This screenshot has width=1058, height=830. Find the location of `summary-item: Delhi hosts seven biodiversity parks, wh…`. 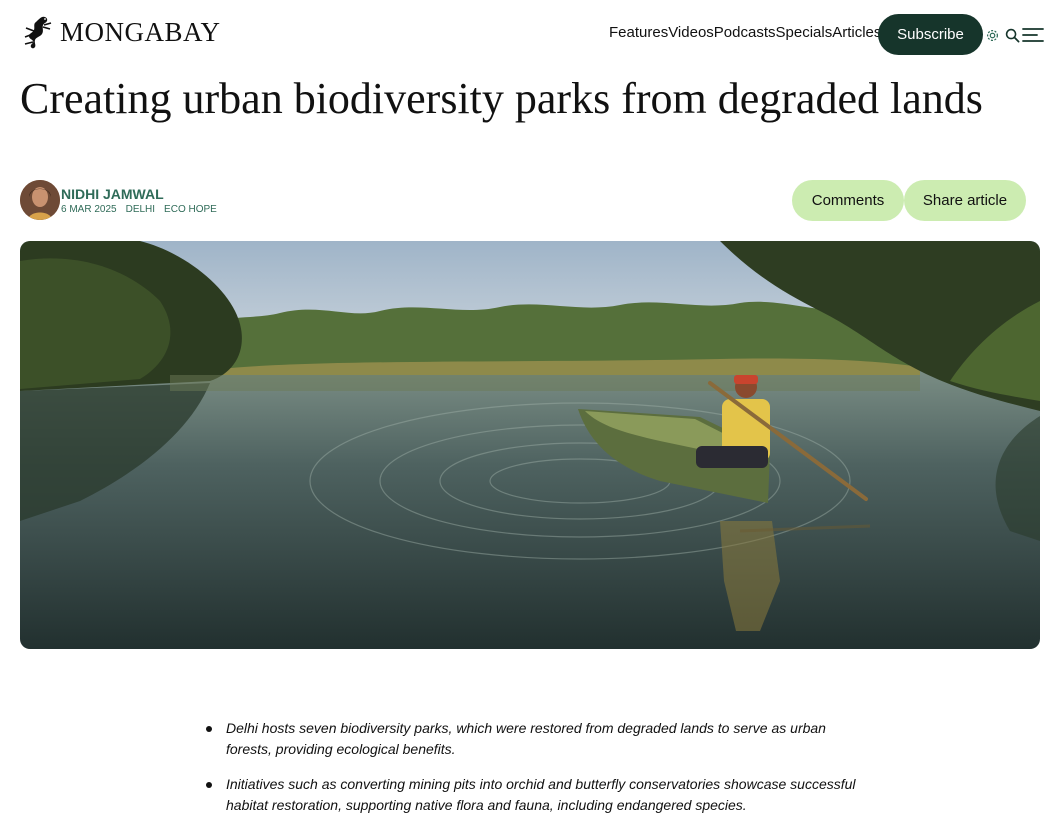

summary-item: Delhi hosts seven biodiversity parks, wh… is located at coordinates (536, 739).